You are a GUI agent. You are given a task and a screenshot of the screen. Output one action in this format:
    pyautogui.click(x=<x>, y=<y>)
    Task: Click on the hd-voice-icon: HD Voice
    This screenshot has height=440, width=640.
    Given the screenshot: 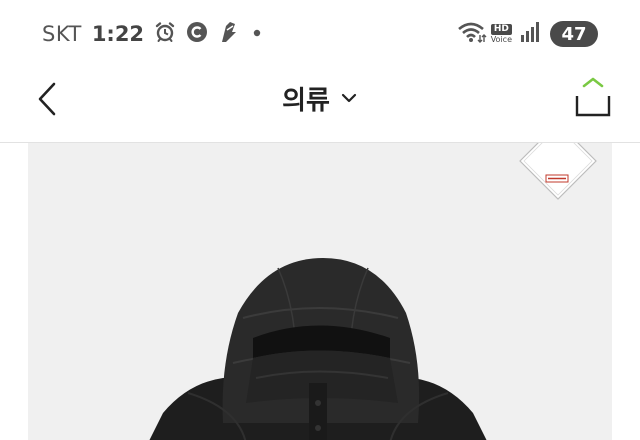 What is the action you would take?
    pyautogui.click(x=501, y=34)
    